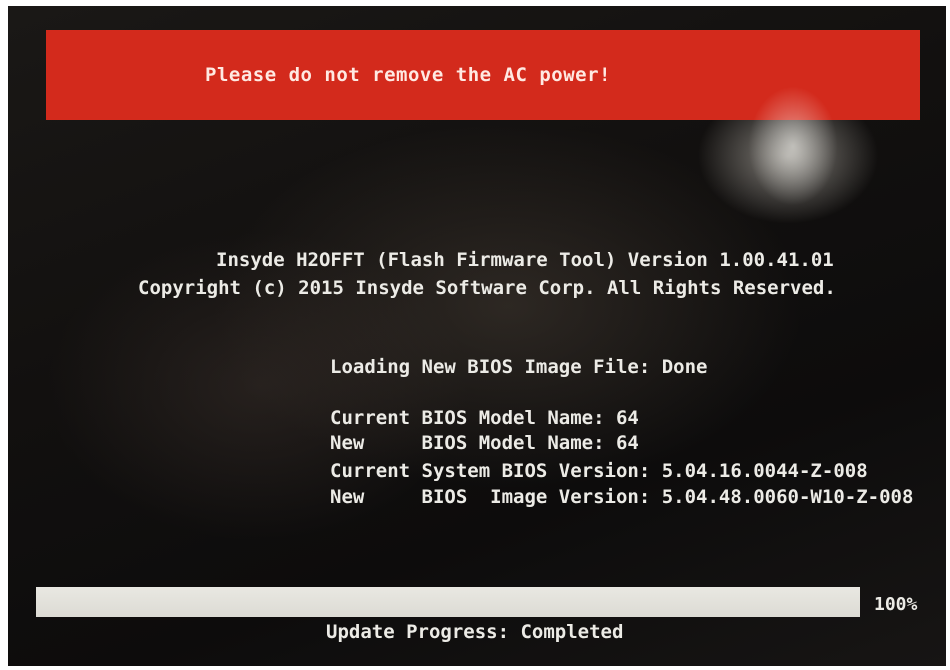  I want to click on progress-status-line: Update Progress: Completed, so click(475, 632).